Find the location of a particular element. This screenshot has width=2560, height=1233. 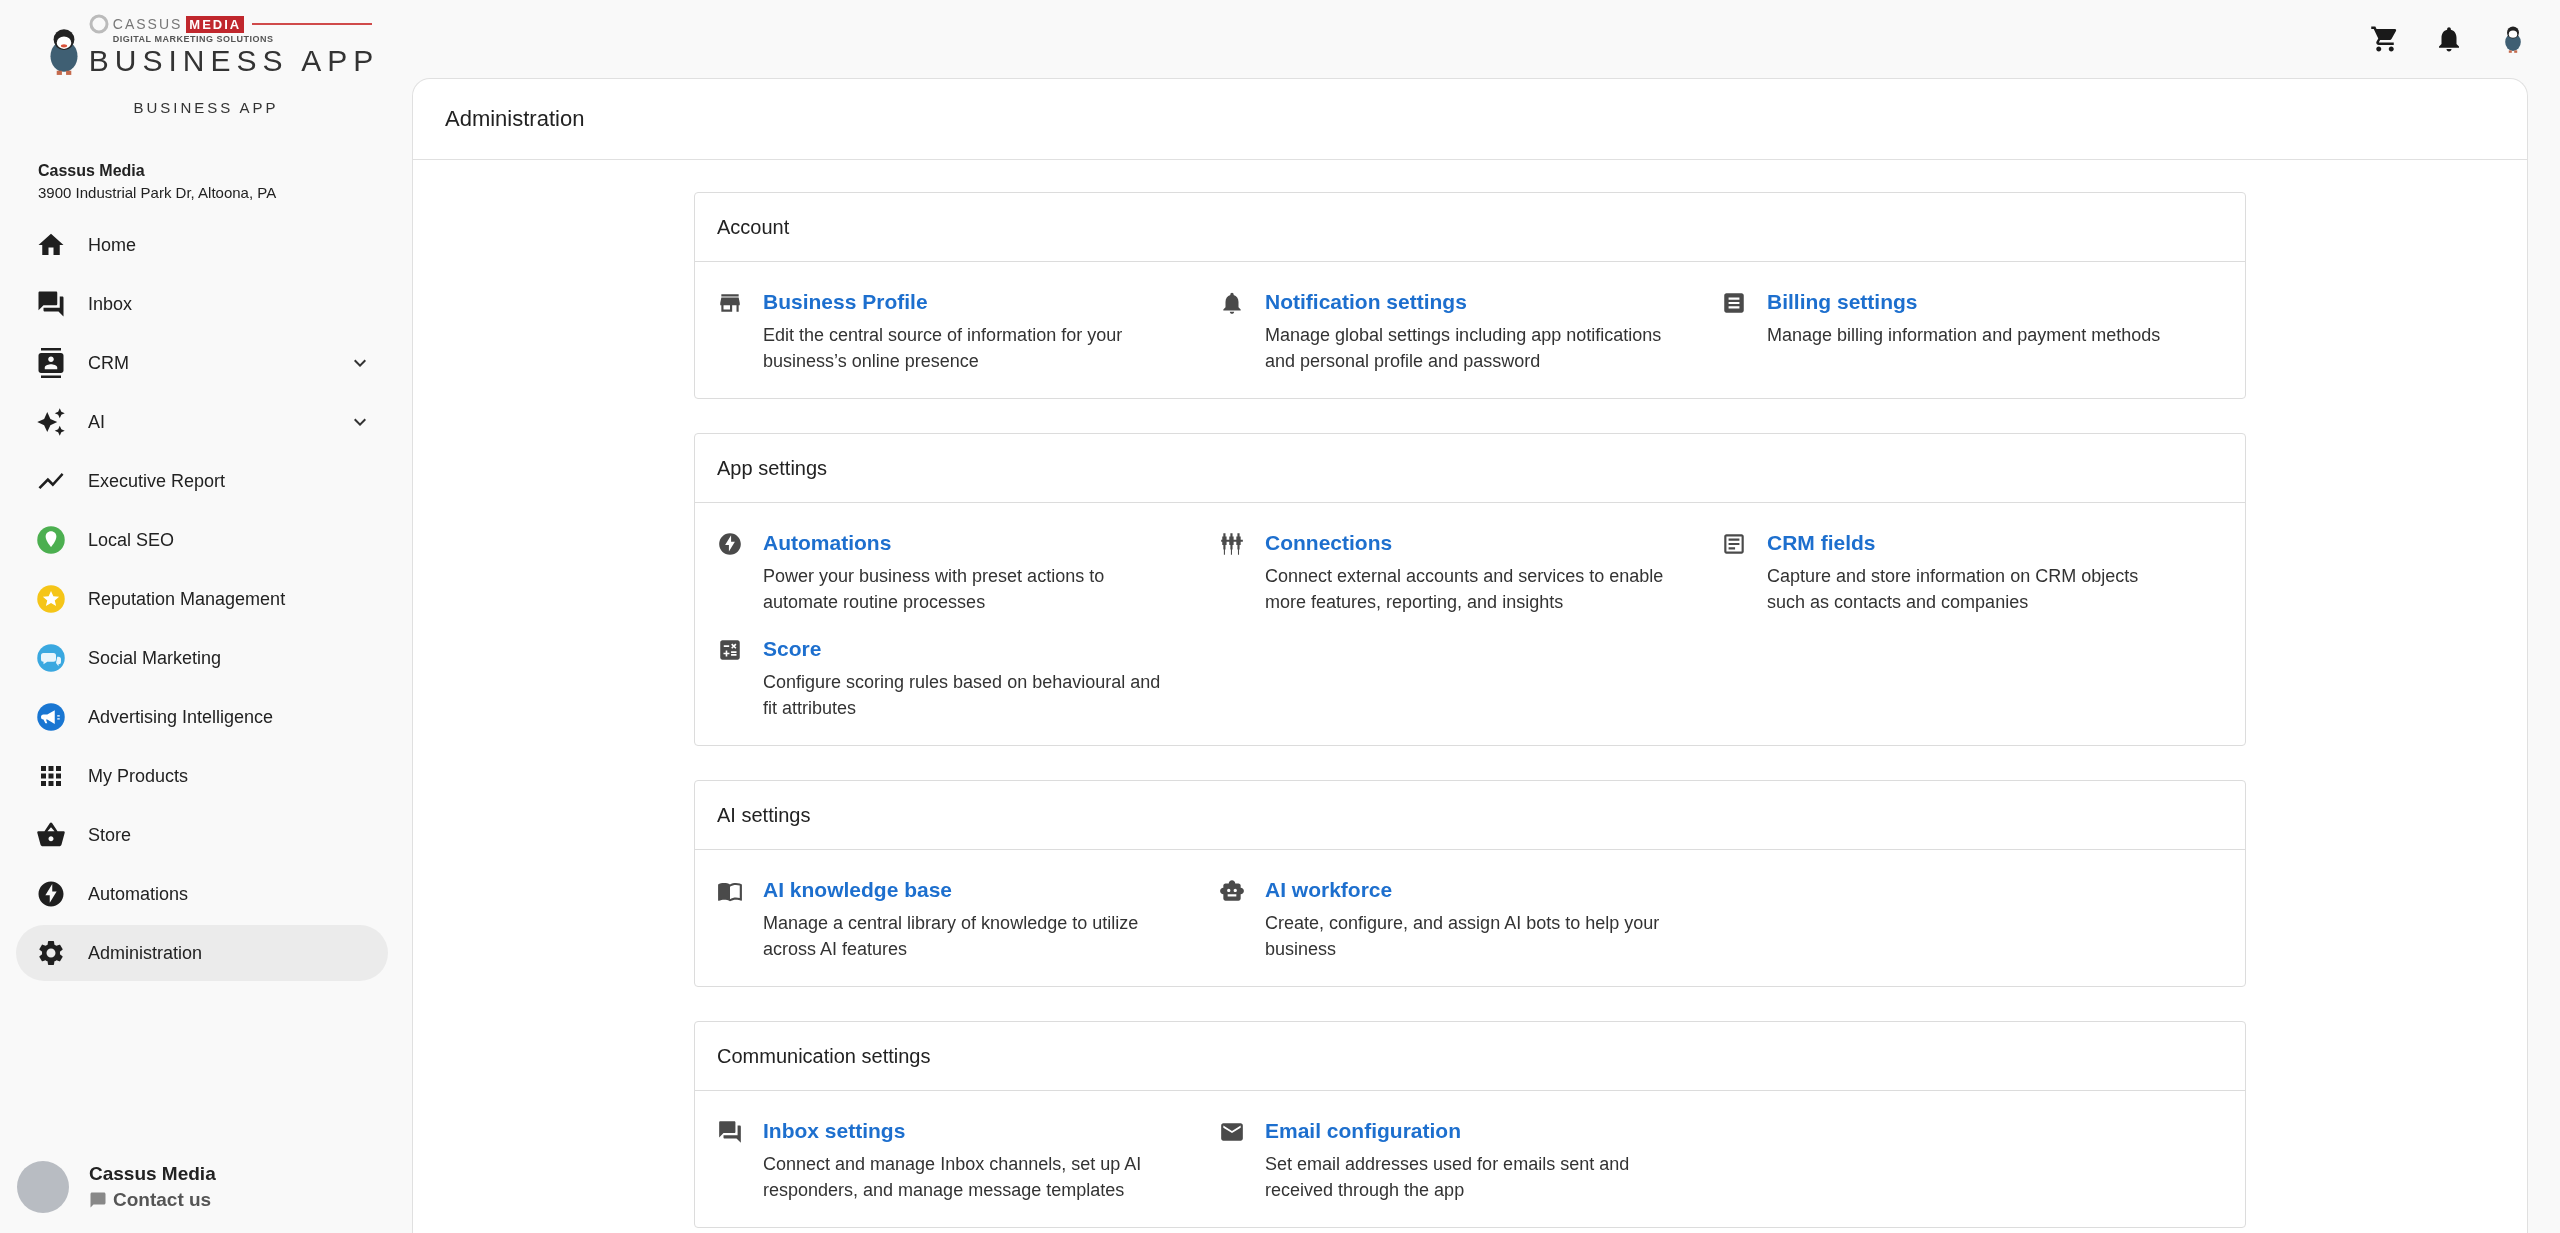

settings-description: Configure scoring rules based on behavioural and fit attributes is located at coordinates (962, 695).